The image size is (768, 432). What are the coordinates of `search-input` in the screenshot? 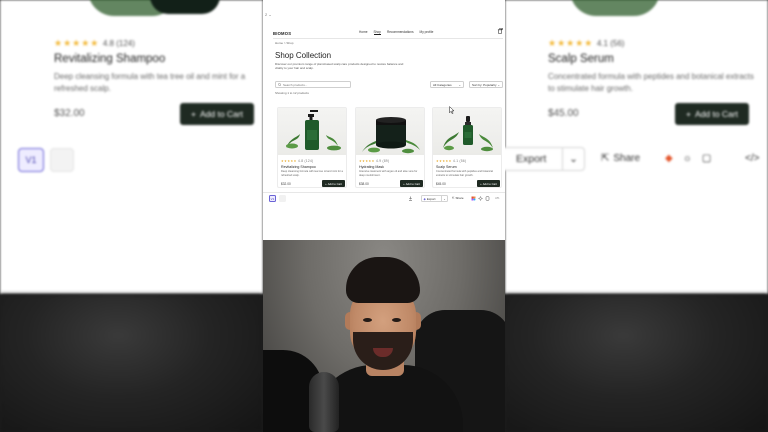 It's located at (315, 84).